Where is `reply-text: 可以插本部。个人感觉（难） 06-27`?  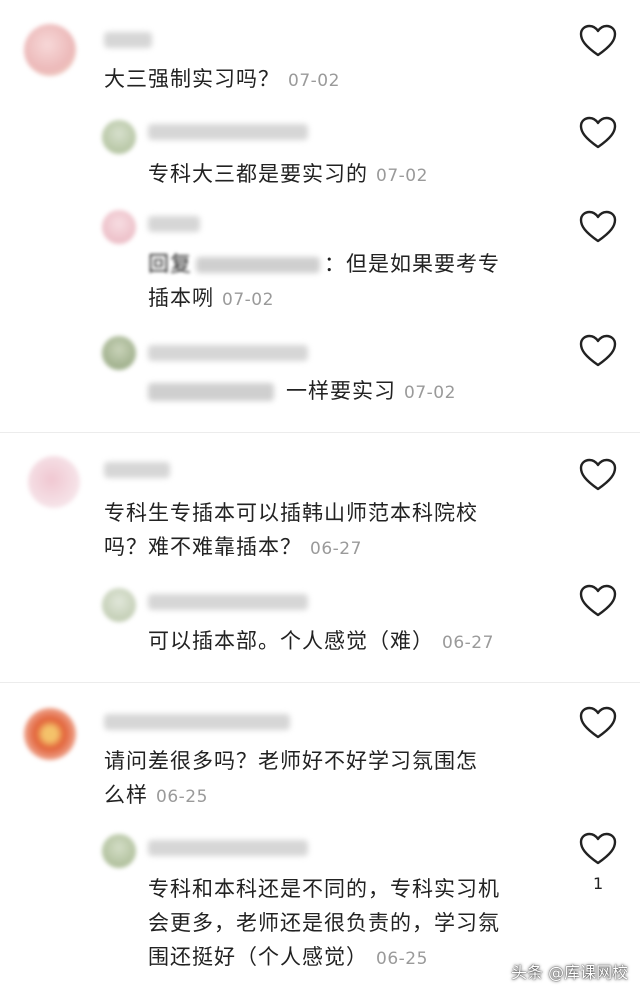
reply-text: 可以插本部。个人感觉（难） 06-27 is located at coordinates (321, 642).